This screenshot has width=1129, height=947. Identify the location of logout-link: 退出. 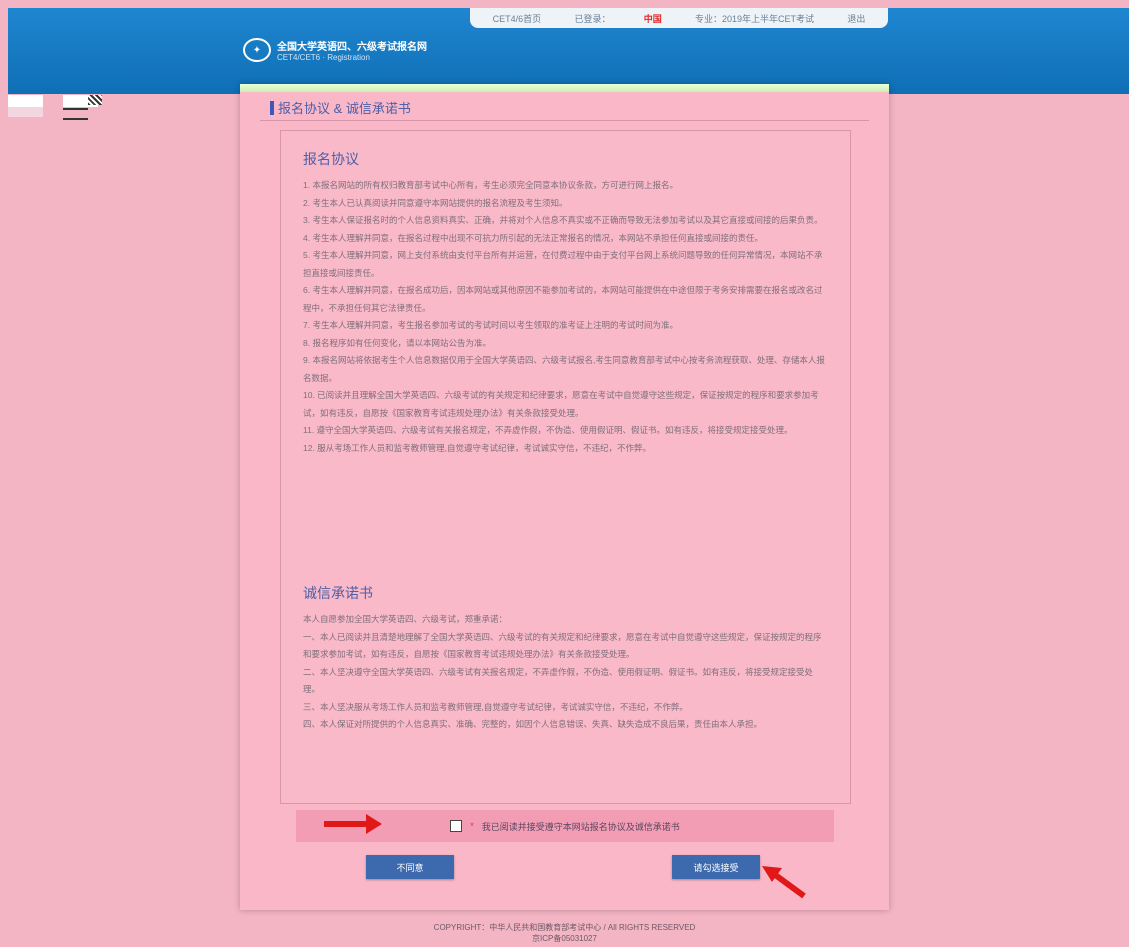
(856, 18).